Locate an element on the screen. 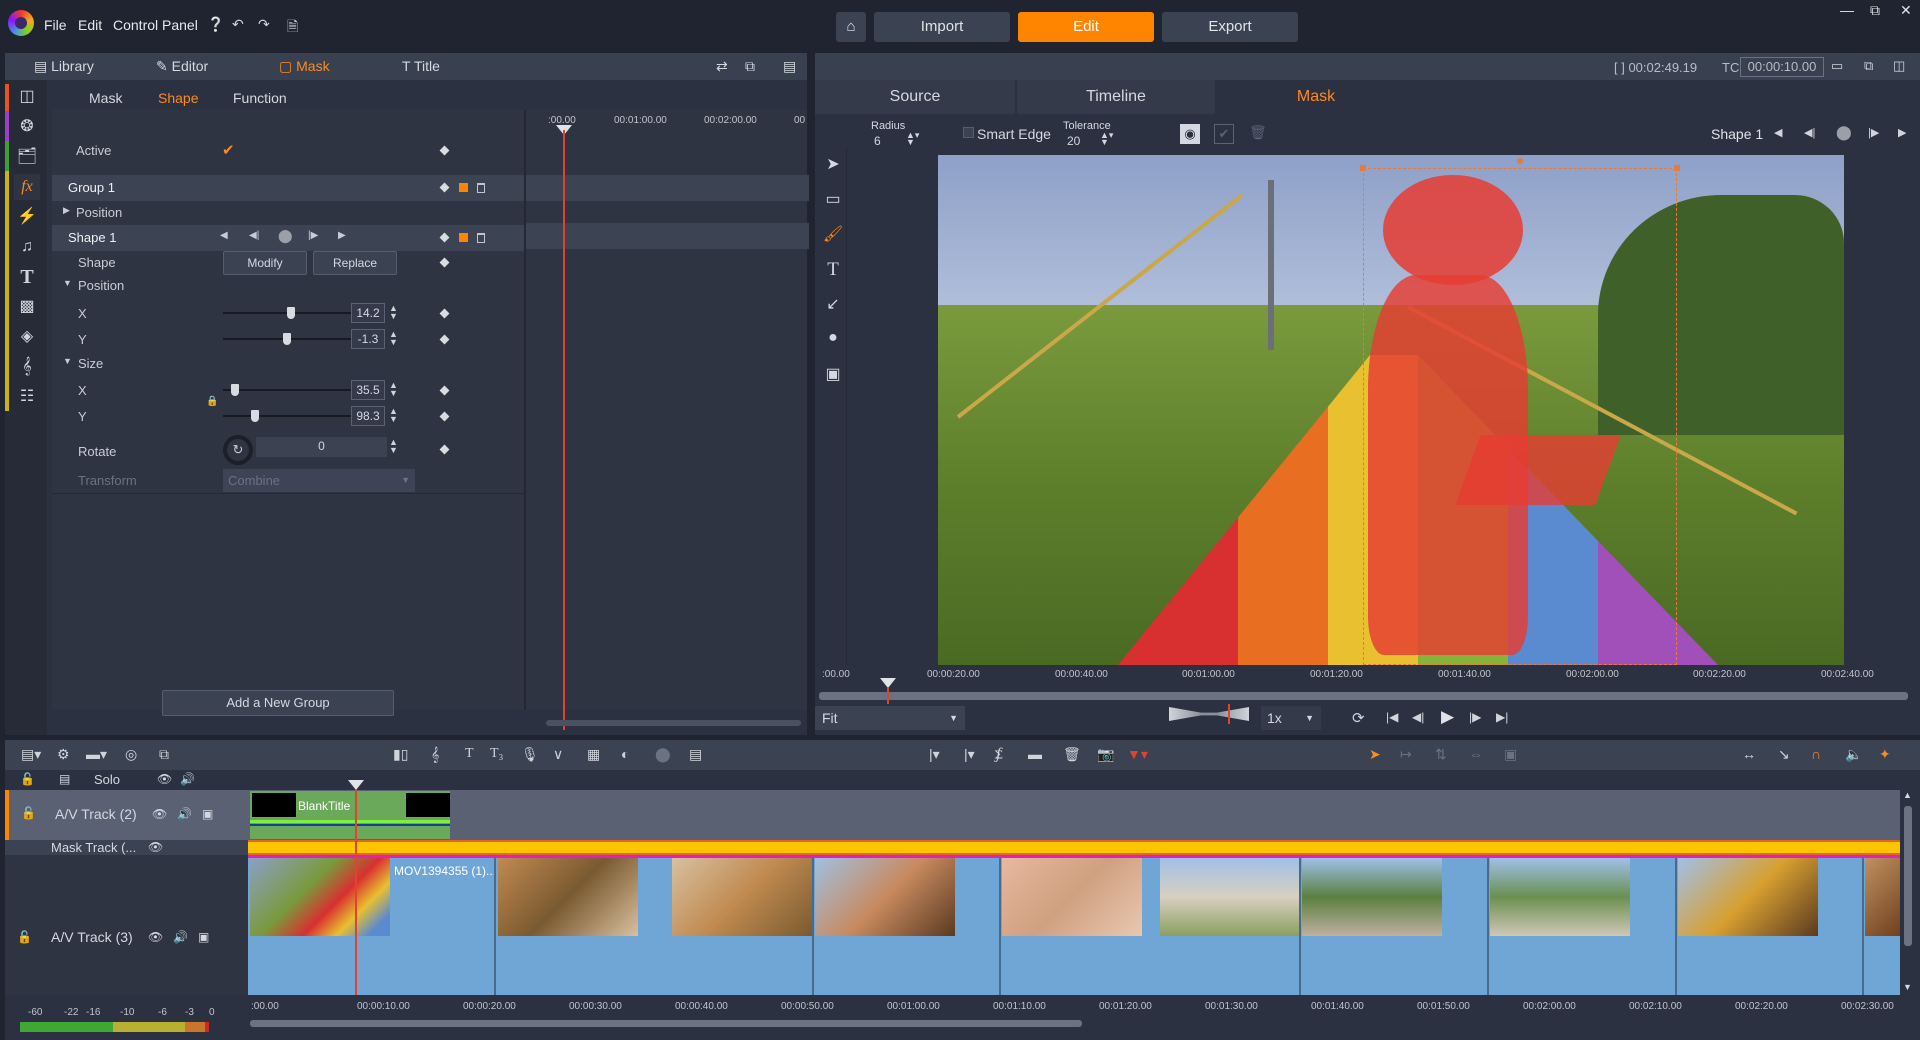 The width and height of the screenshot is (1920, 1040). shape-row: Shape 1 ◀ ◀| ⬤ |▶ ▶ is located at coordinates (288, 238).